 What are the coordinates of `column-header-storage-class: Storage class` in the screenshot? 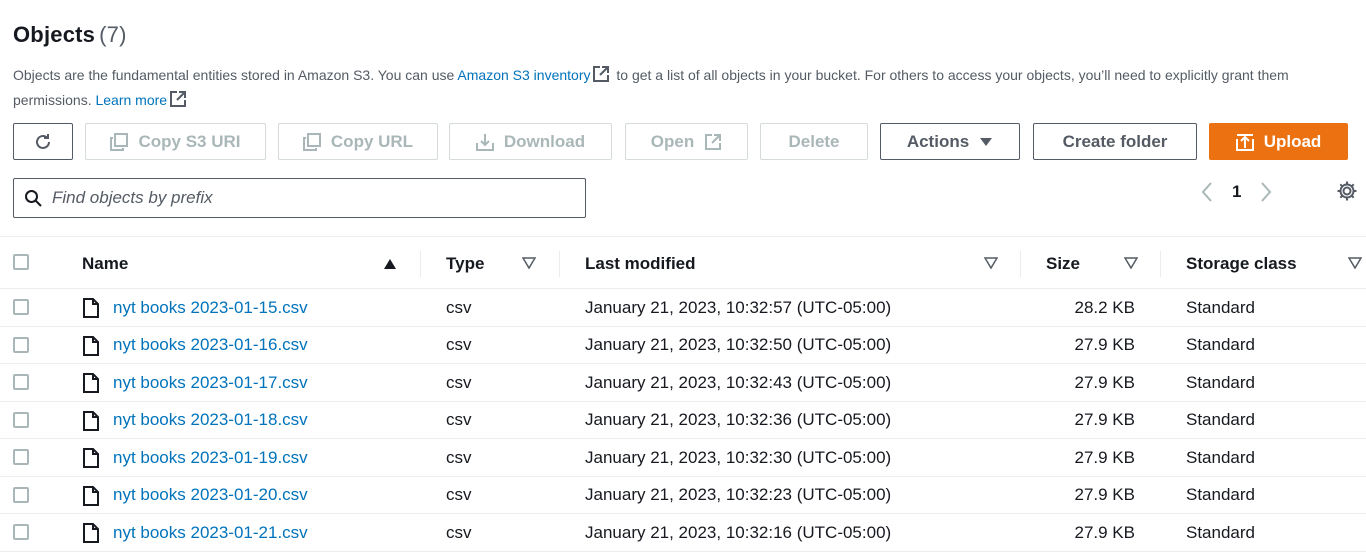 It's located at (1241, 263).